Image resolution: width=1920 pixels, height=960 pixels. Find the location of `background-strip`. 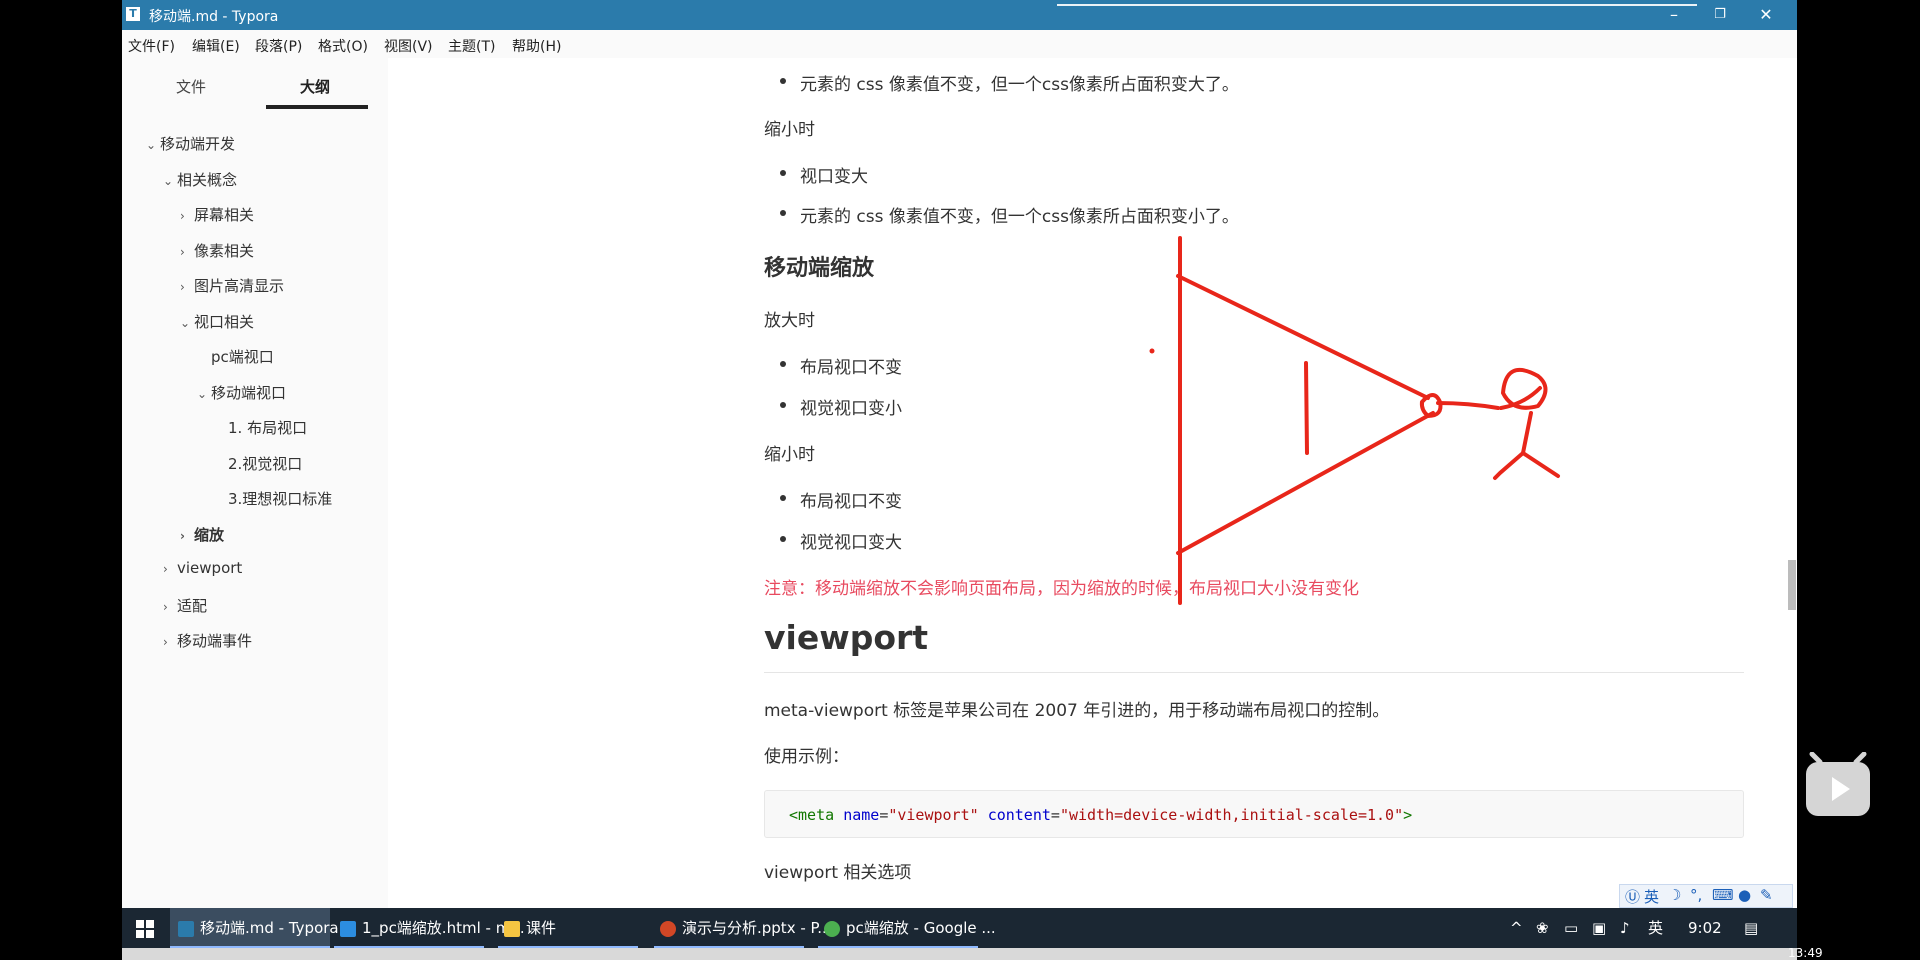

background-strip is located at coordinates (959, 954).